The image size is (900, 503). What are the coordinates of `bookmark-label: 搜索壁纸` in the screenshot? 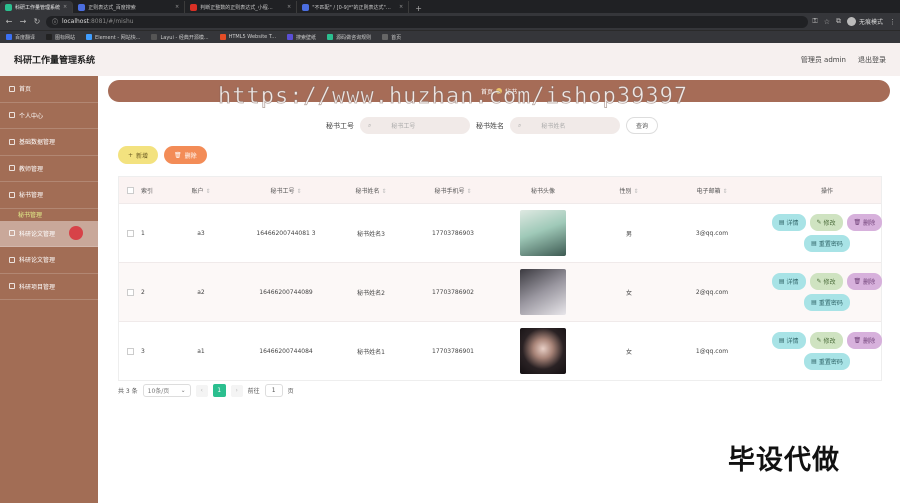 It's located at (306, 37).